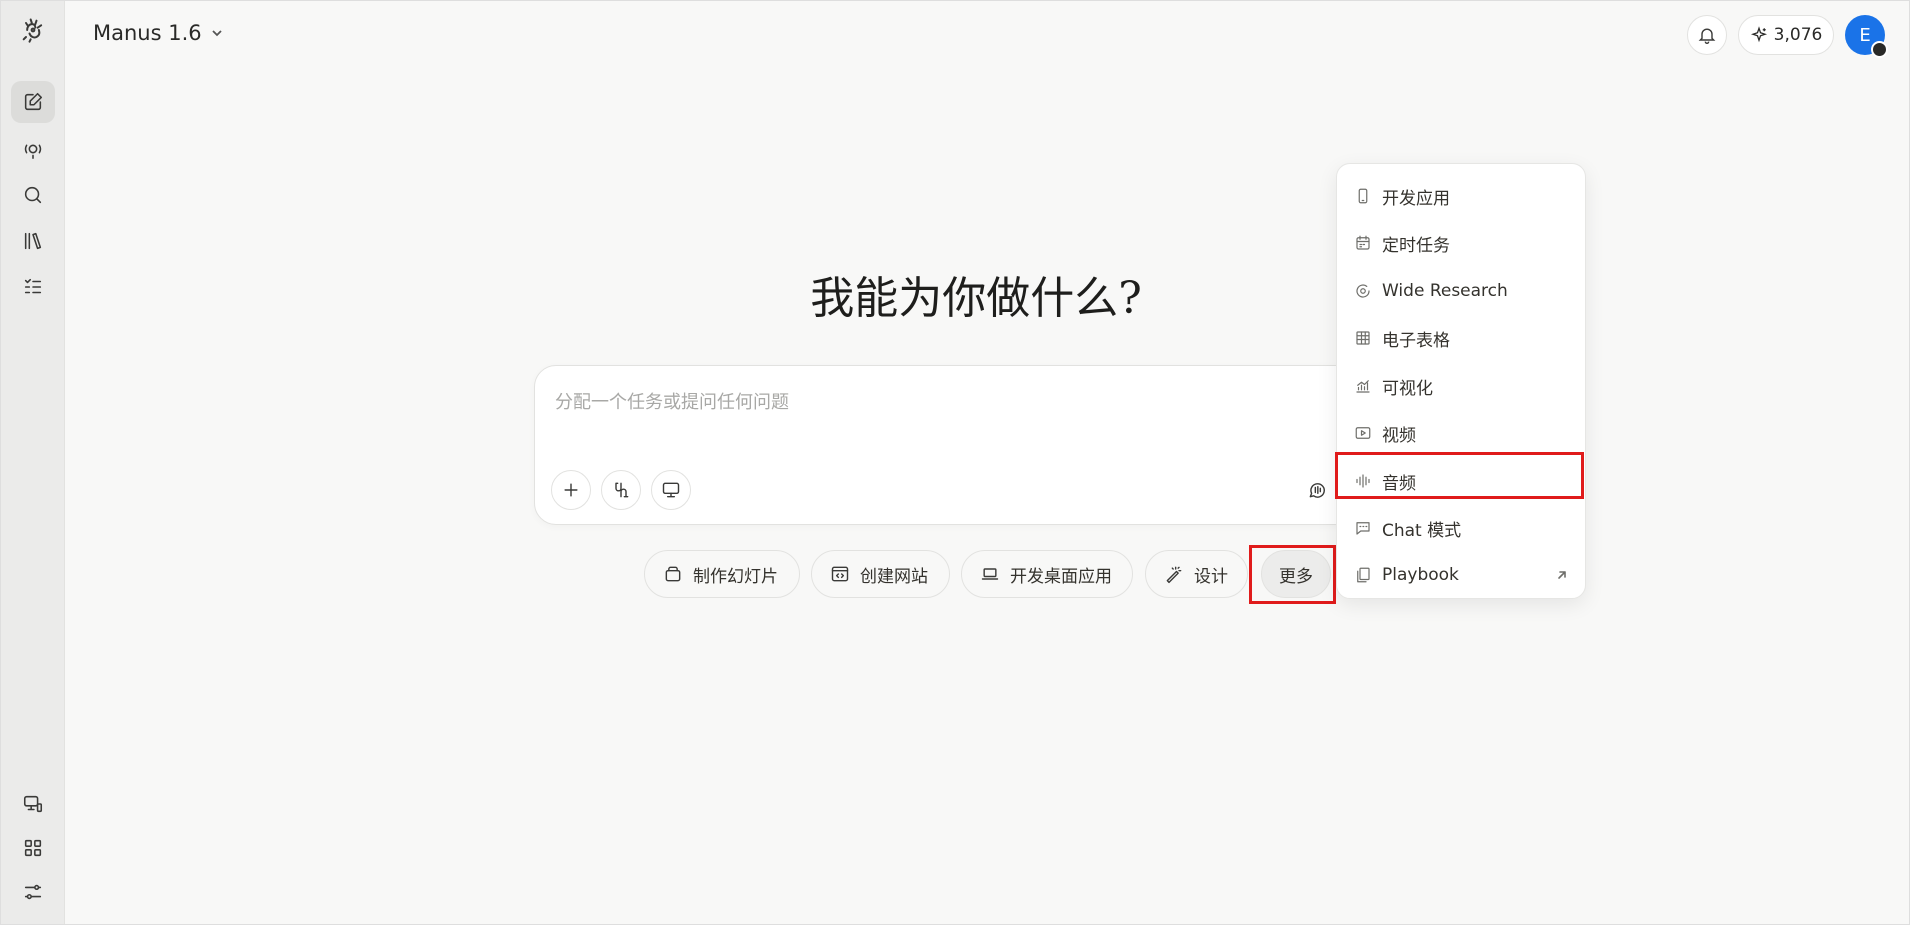  I want to click on bell-icon, so click(1707, 36).